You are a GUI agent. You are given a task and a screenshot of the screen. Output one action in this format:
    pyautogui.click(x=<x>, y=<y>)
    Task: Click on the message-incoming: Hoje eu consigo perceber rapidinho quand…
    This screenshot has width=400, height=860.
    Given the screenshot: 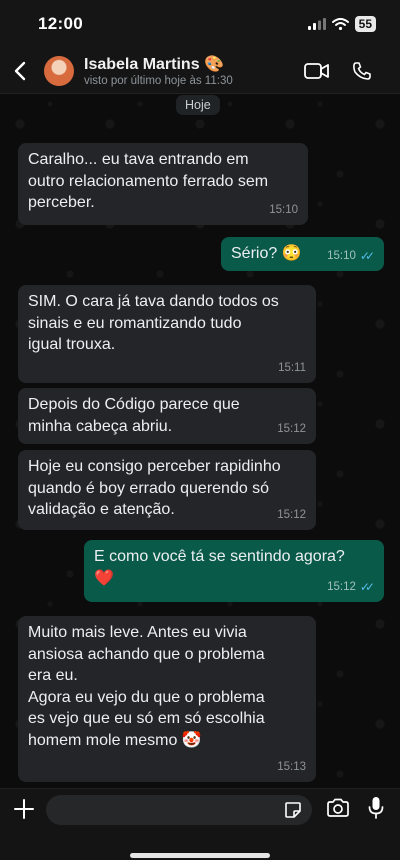 What is the action you would take?
    pyautogui.click(x=167, y=490)
    